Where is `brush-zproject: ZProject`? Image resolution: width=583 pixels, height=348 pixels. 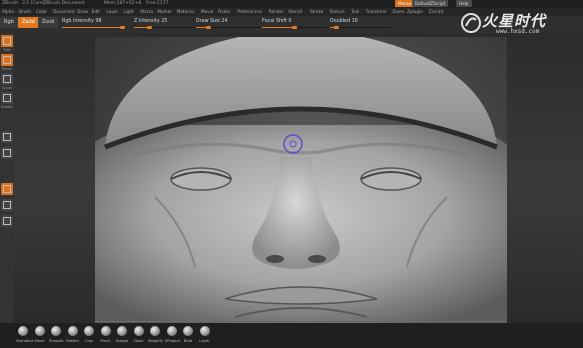
brush-zproject: ZProject is located at coordinates (172, 334).